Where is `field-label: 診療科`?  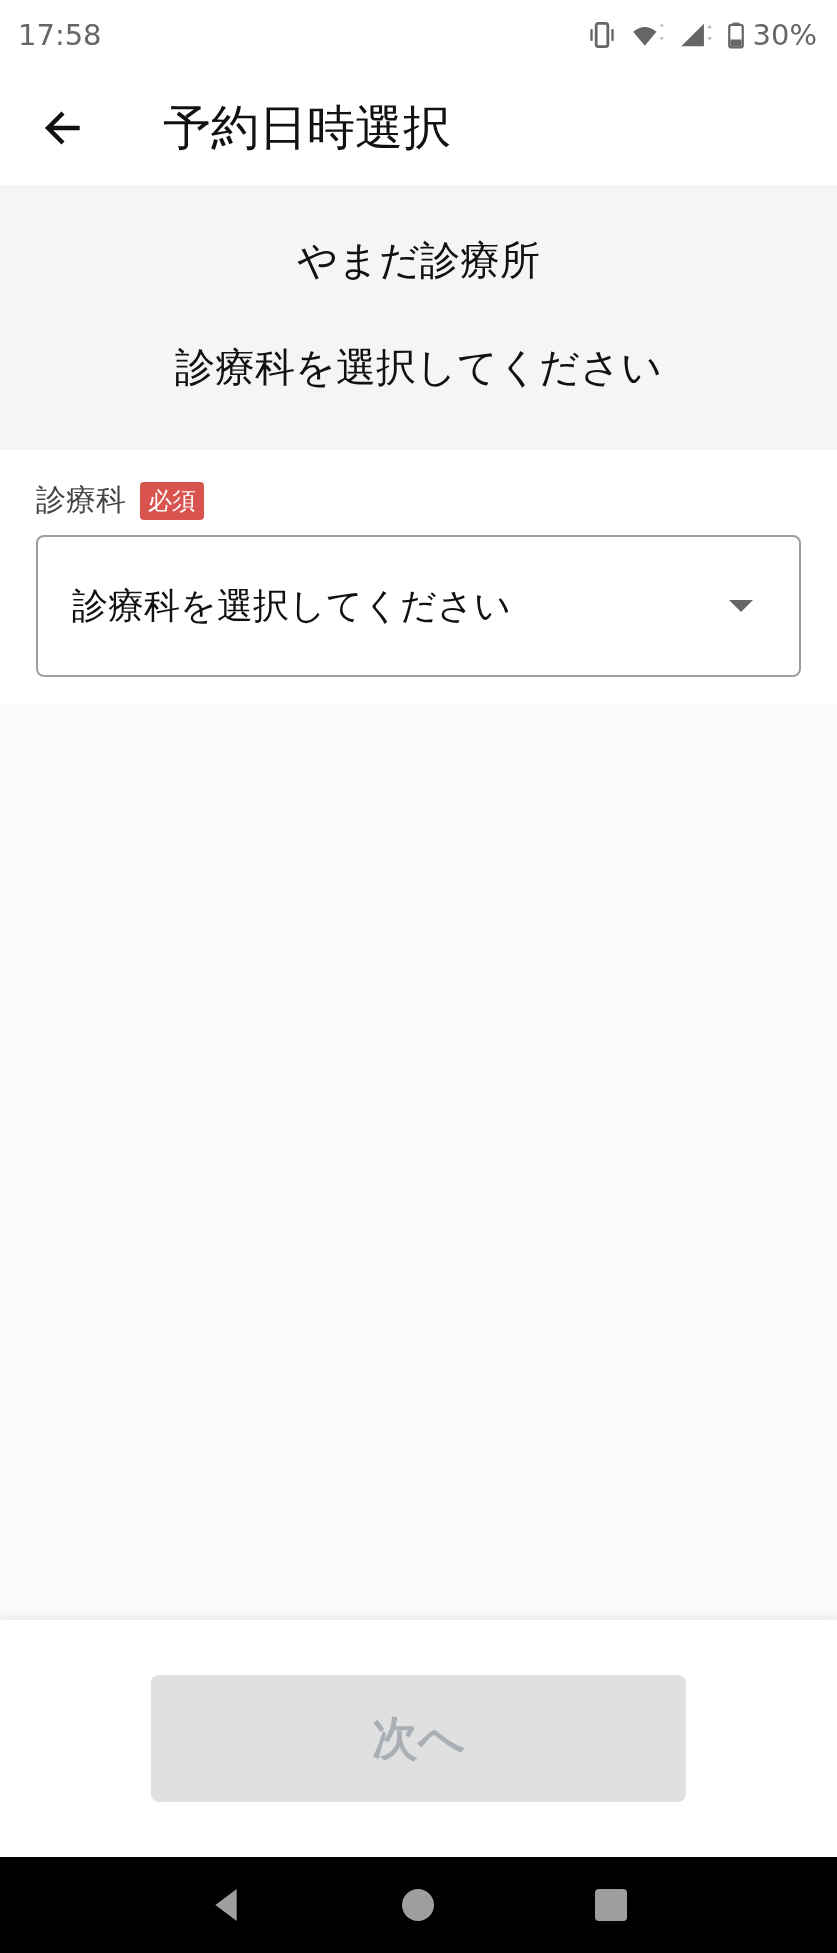 field-label: 診療科 is located at coordinates (81, 500).